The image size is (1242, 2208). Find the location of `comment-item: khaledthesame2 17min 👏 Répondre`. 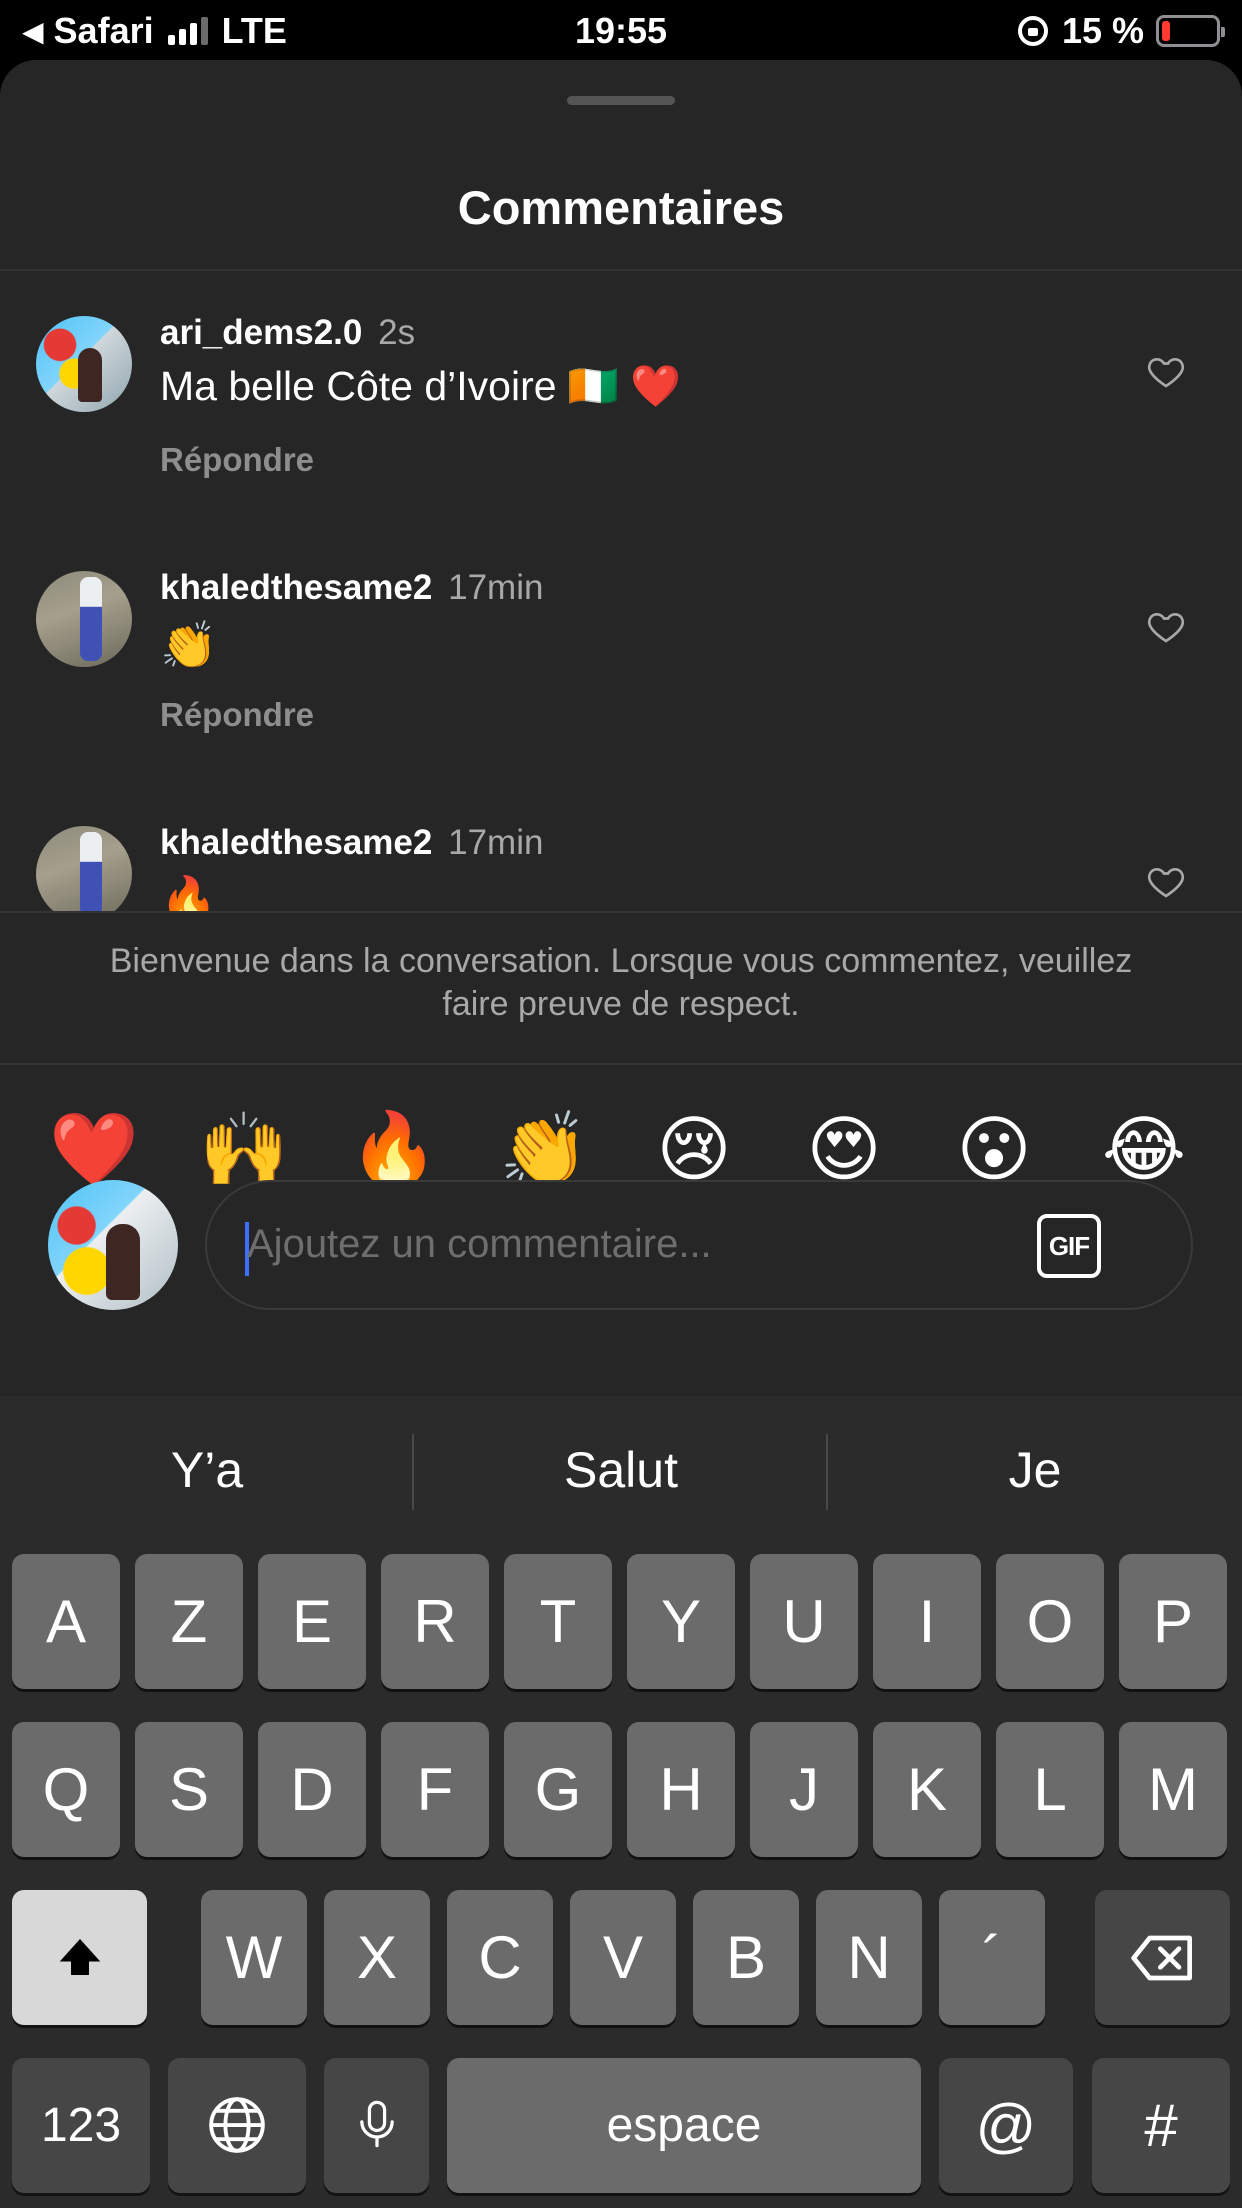

comment-item: khaledthesame2 17min 👏 Répondre is located at coordinates (621, 653).